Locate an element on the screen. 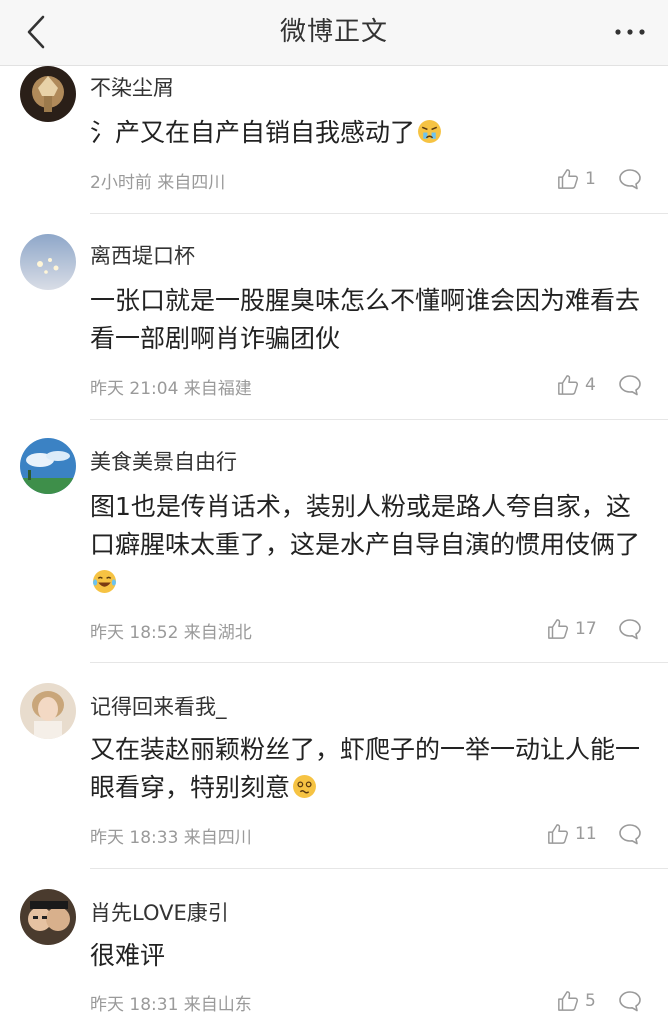  username: 美食美景自由行 is located at coordinates (163, 461).